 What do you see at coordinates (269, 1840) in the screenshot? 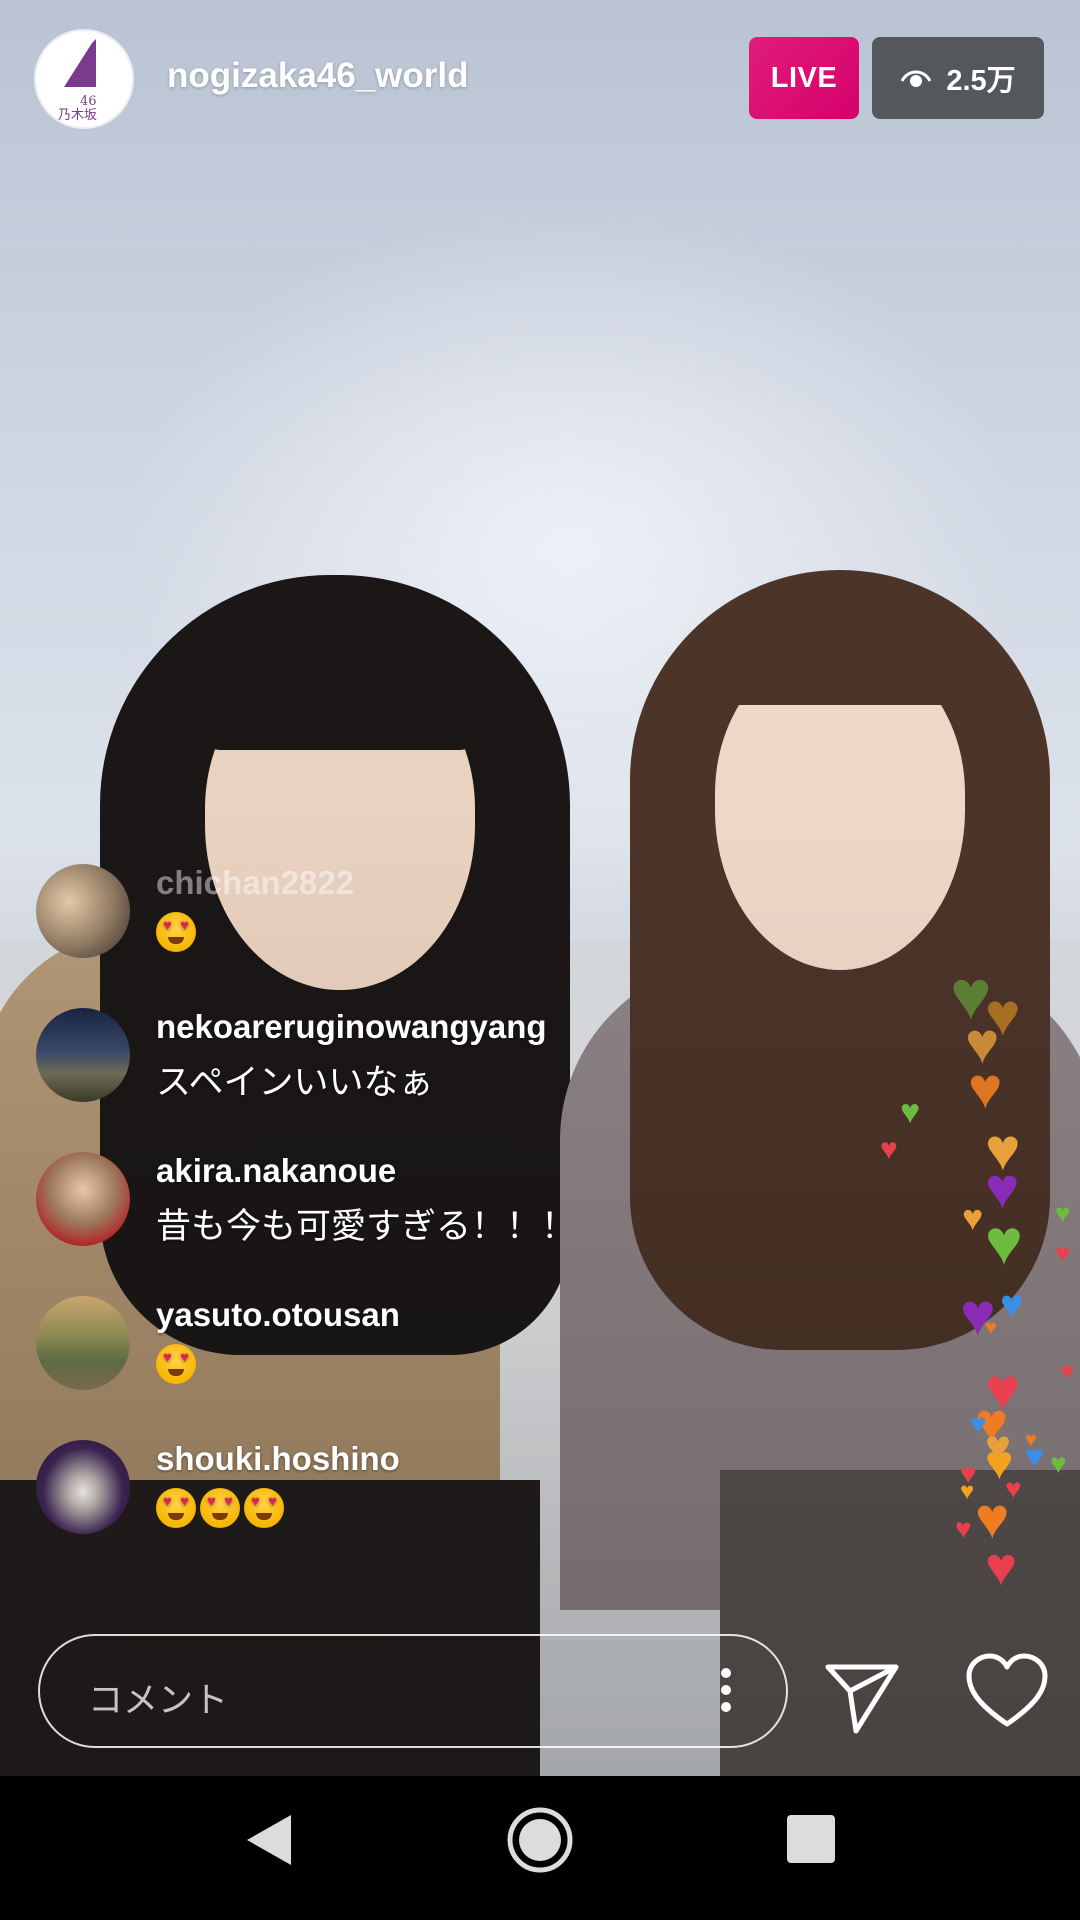
I see `back-triangle-icon` at bounding box center [269, 1840].